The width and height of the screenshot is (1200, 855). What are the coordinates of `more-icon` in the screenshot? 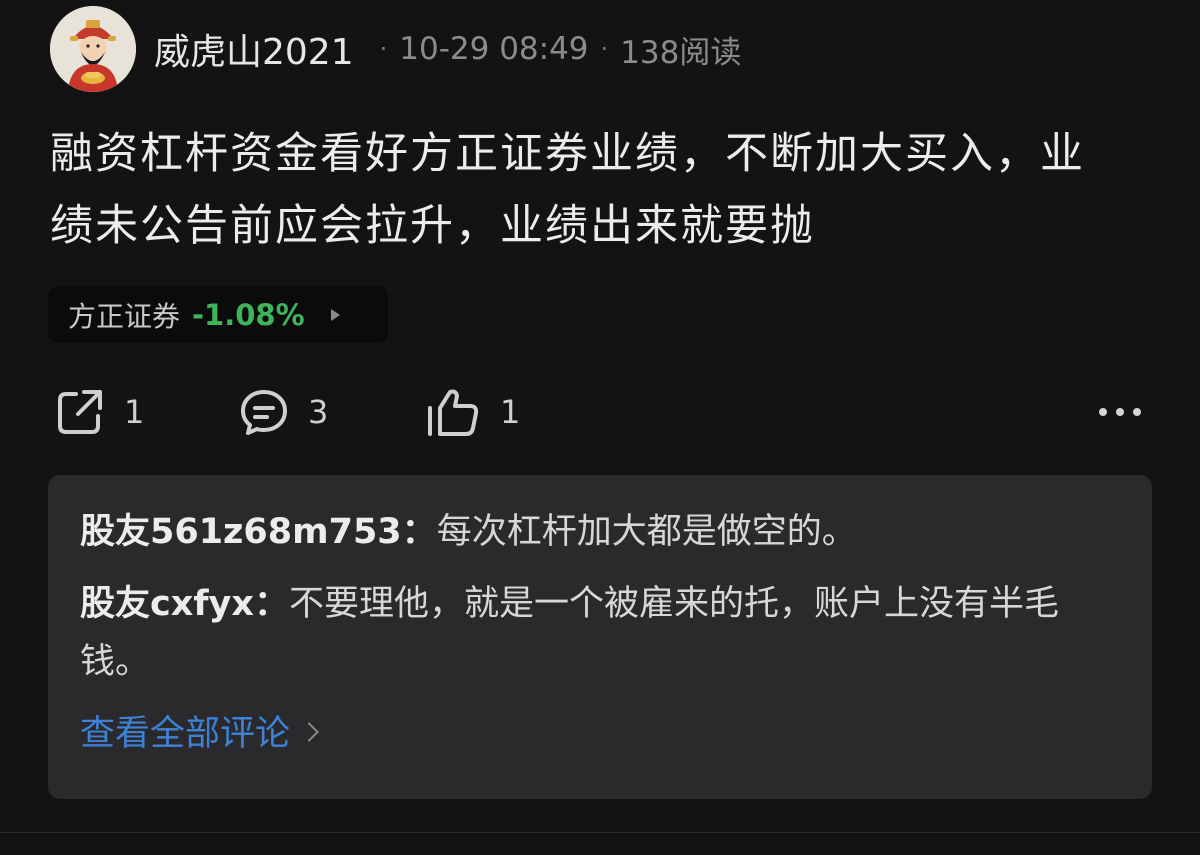 It's located at (1120, 412).